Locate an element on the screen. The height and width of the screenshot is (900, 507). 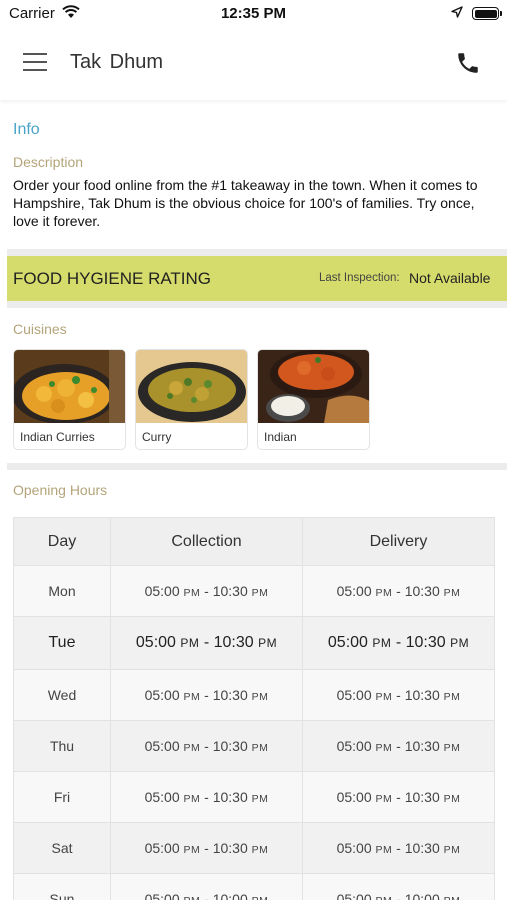
opening-hours-label: Opening Hours is located at coordinates (60, 490).